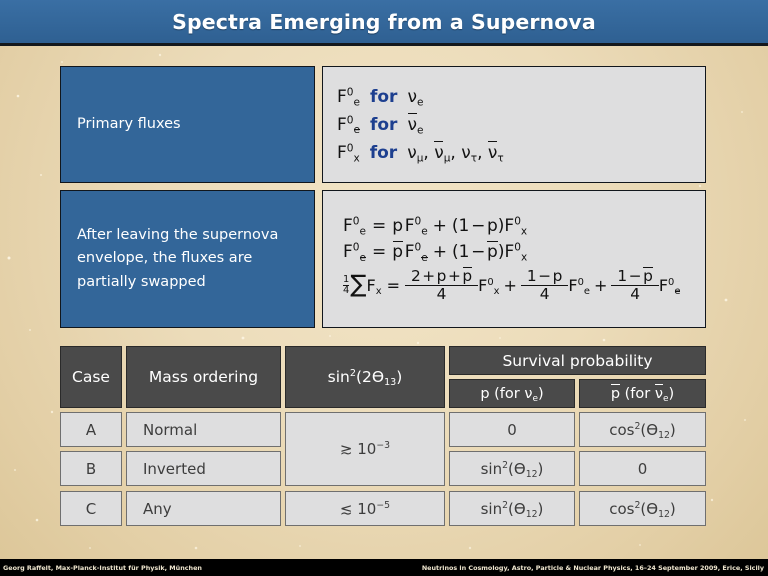 The image size is (768, 576). I want to click on p-value-b: sin2(Ө12), so click(512, 469).